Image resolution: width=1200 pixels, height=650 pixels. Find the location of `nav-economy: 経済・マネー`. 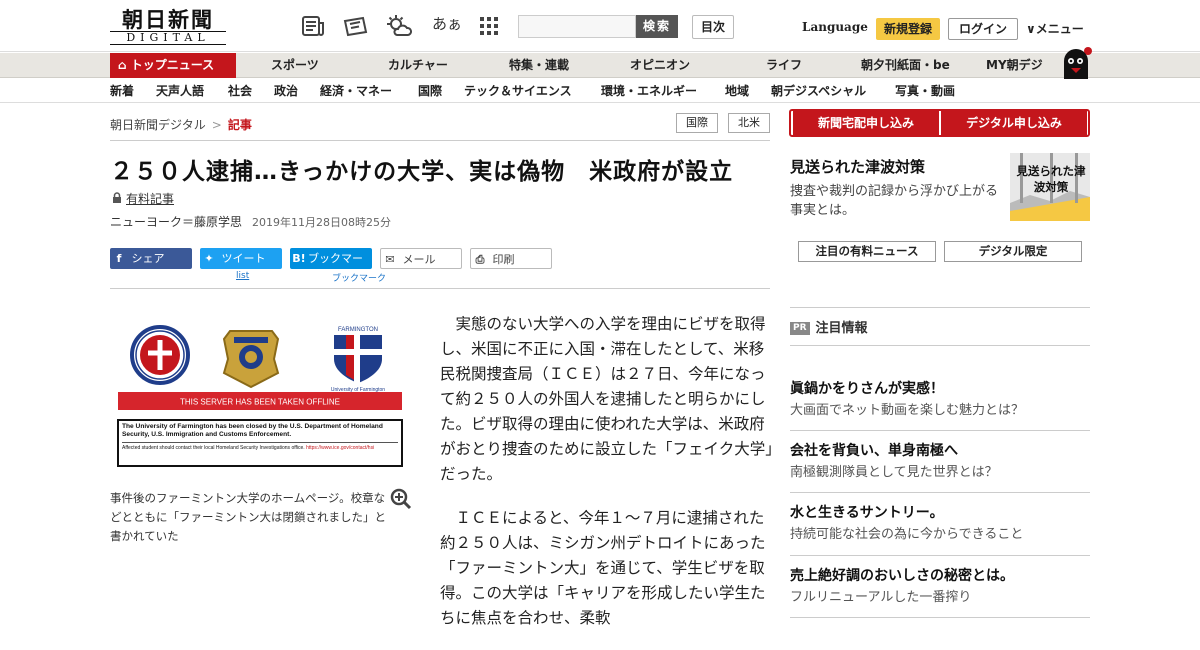

nav-economy: 経済・マネー is located at coordinates (356, 91).